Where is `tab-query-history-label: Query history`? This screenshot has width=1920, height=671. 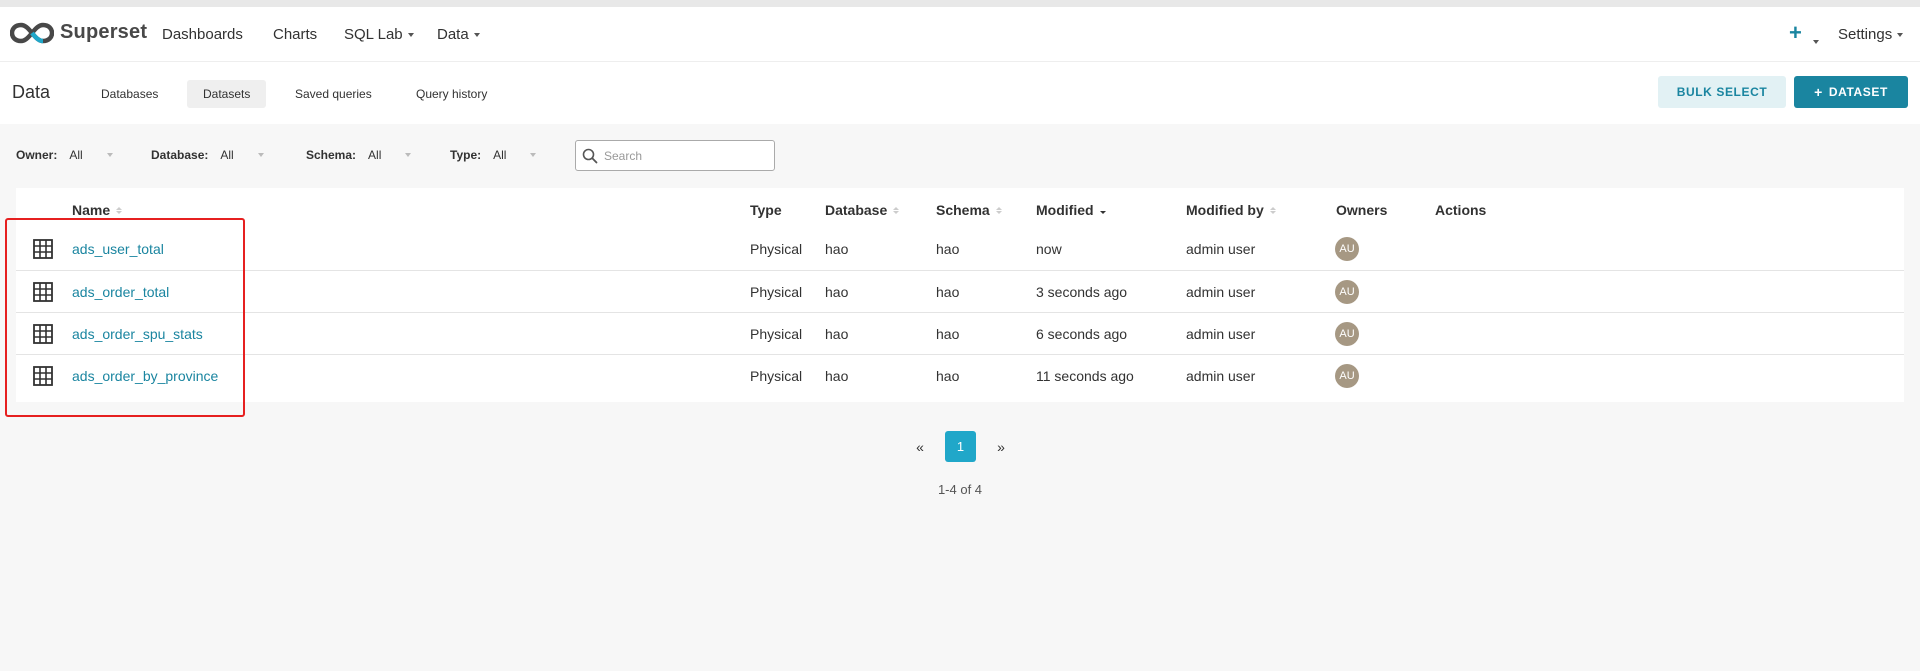 tab-query-history-label: Query history is located at coordinates (452, 94).